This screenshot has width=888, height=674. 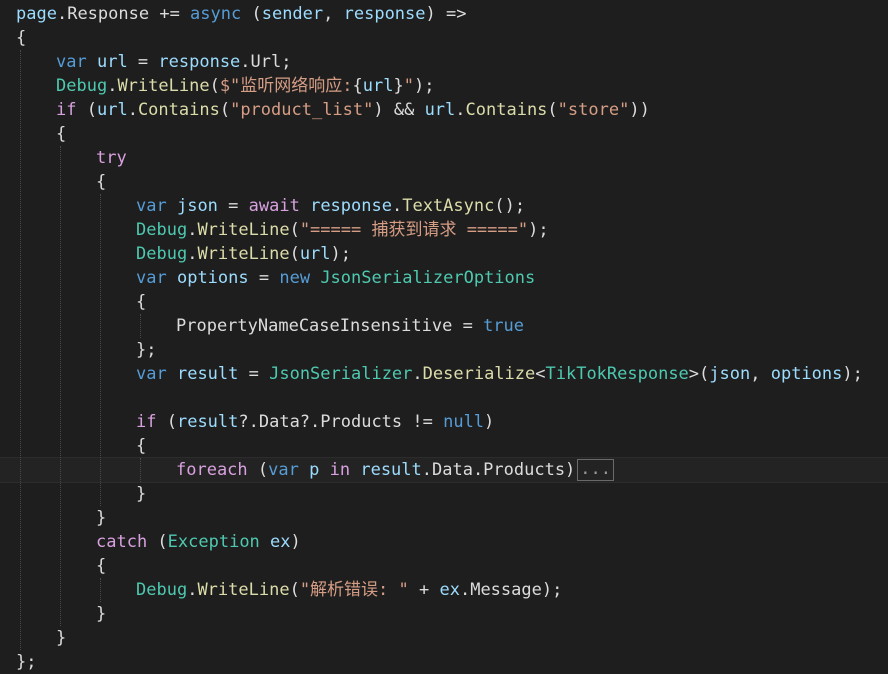 I want to click on code-token: ", so click(x=408, y=86).